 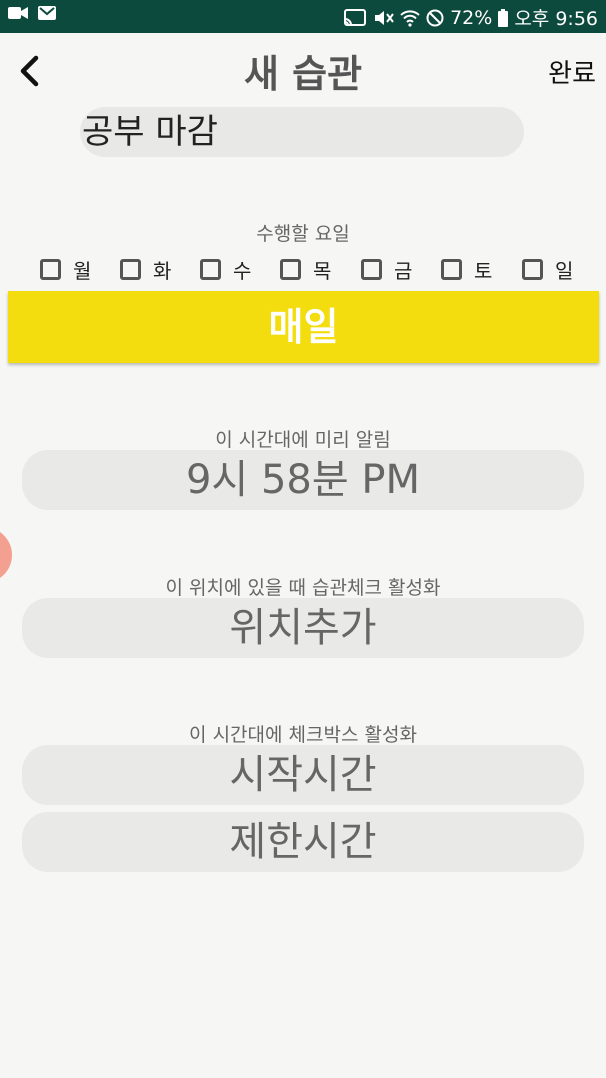 What do you see at coordinates (564, 270) in the screenshot?
I see `day-label: 일` at bounding box center [564, 270].